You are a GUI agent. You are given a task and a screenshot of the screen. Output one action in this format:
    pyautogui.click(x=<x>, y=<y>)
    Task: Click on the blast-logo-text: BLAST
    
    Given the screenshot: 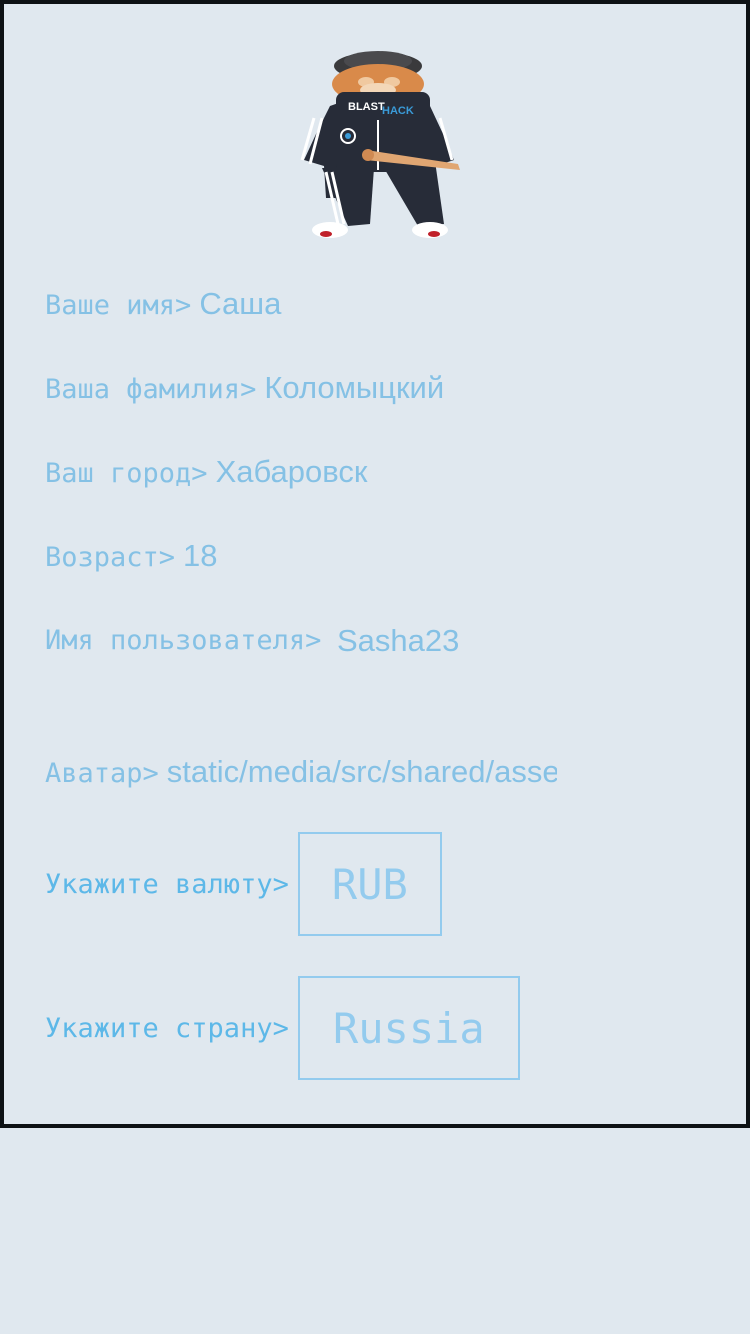 What is the action you would take?
    pyautogui.click(x=366, y=107)
    